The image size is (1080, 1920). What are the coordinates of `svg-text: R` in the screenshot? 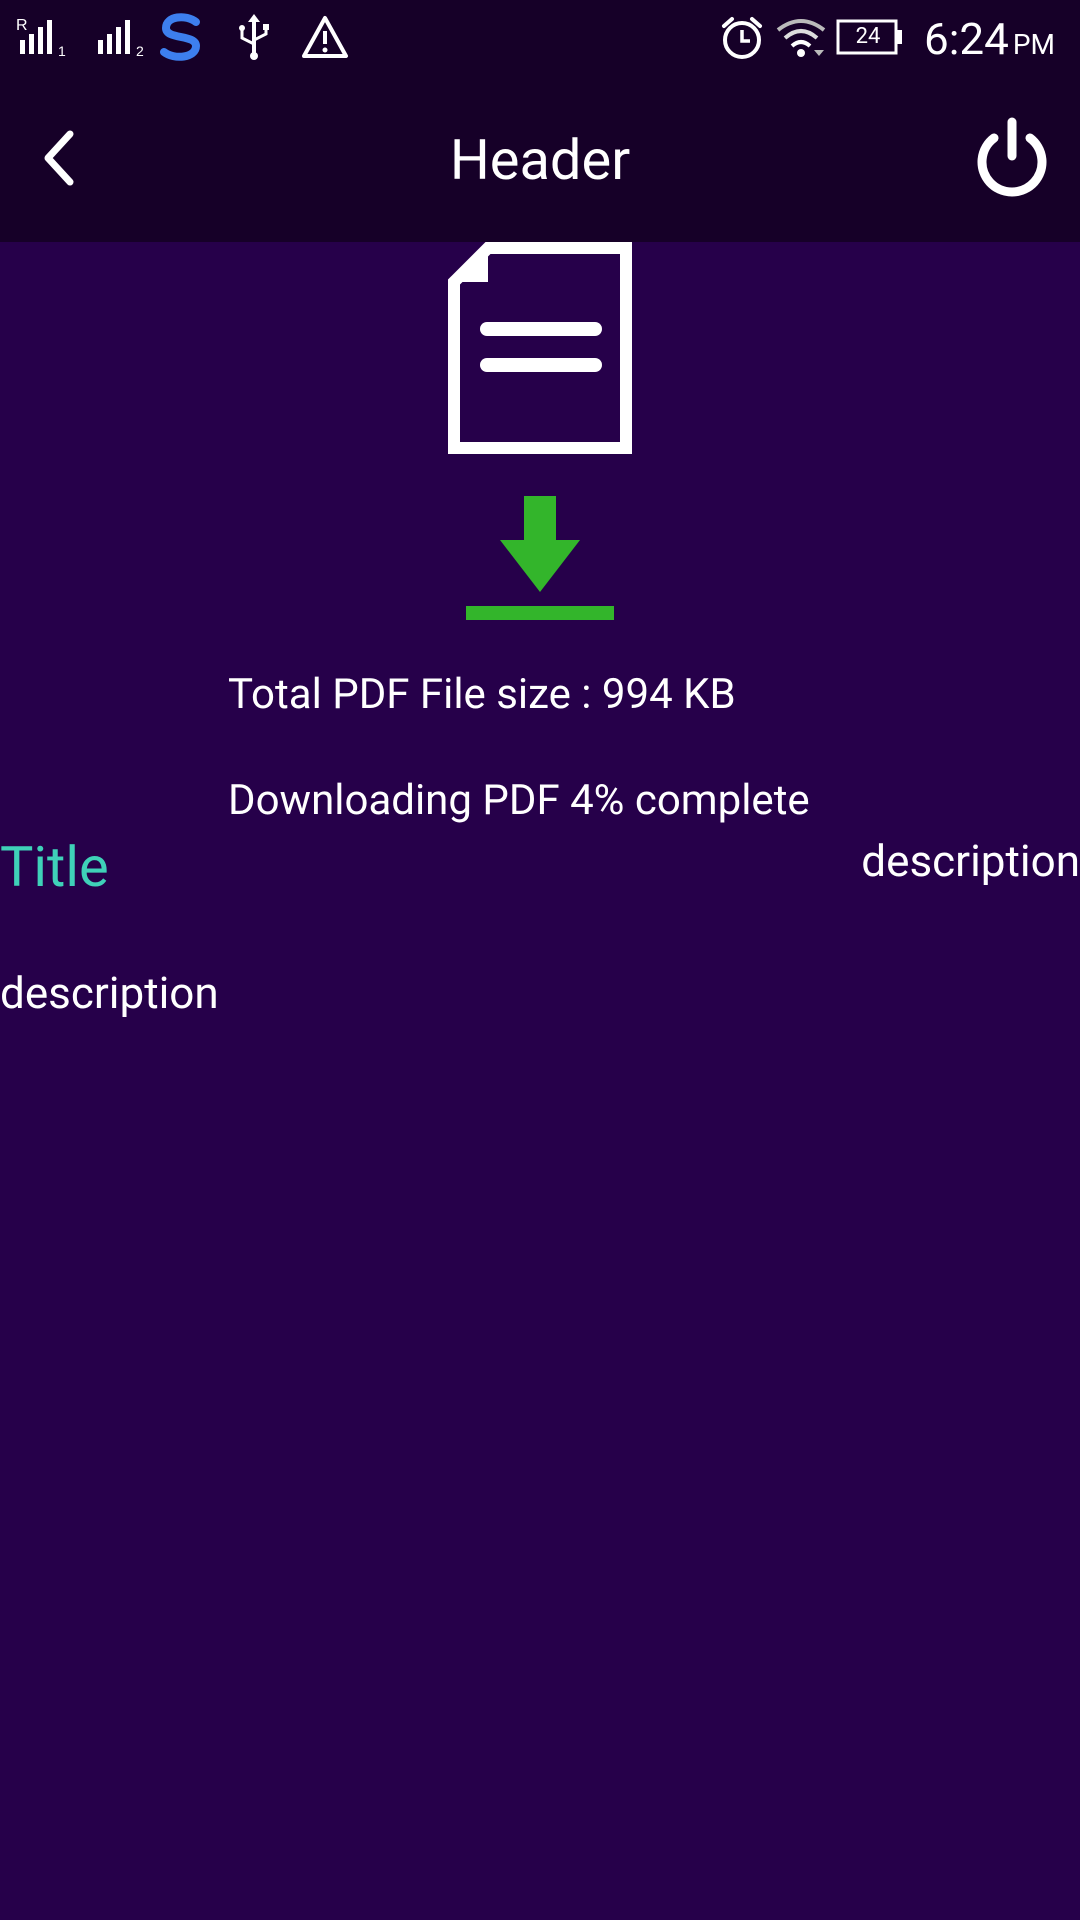 It's located at (22, 25).